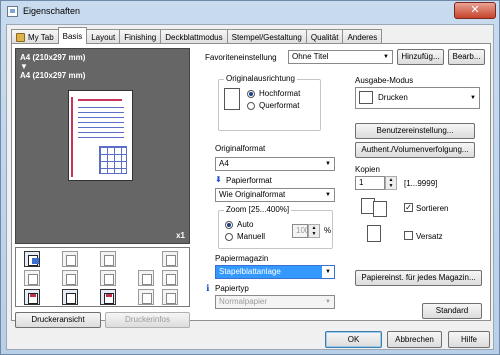  I want to click on collate-checkbox: ✓, so click(408, 207).